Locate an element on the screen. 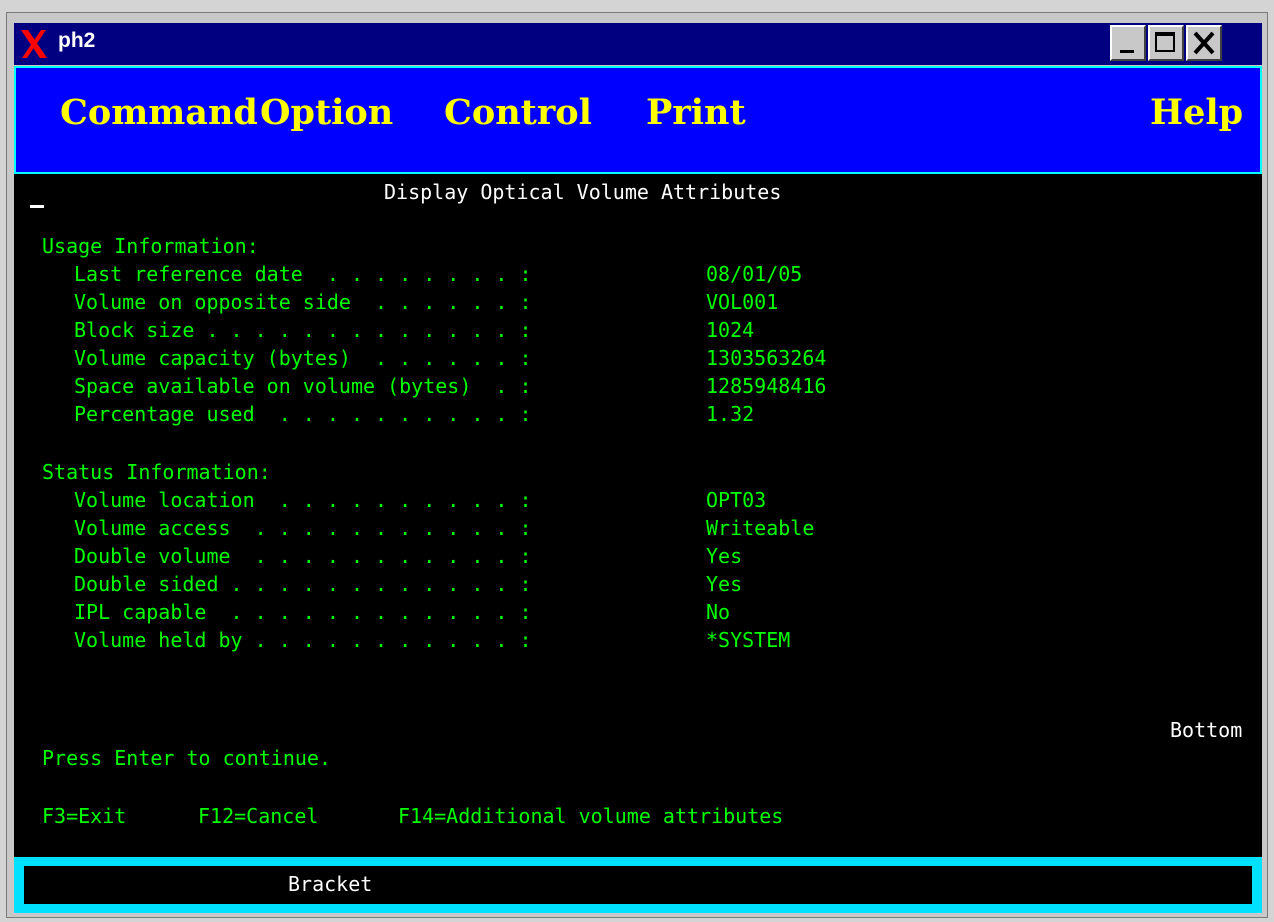 Image resolution: width=1274 pixels, height=922 pixels. field-value: No is located at coordinates (718, 612).